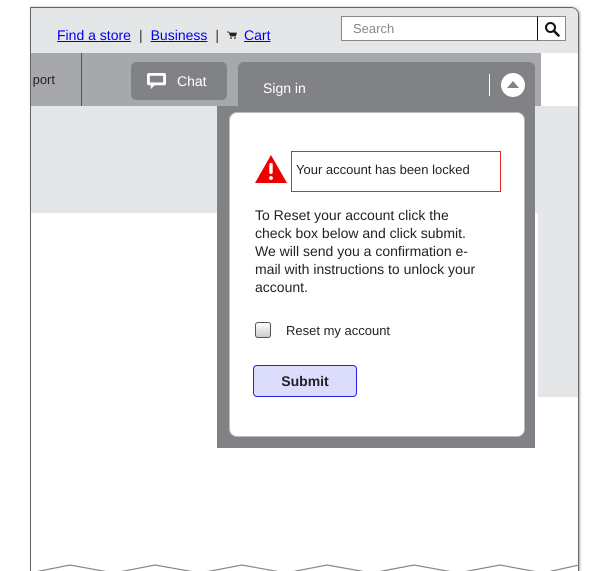 This screenshot has height=571, width=596. I want to click on header-link: Find a store, so click(94, 35).